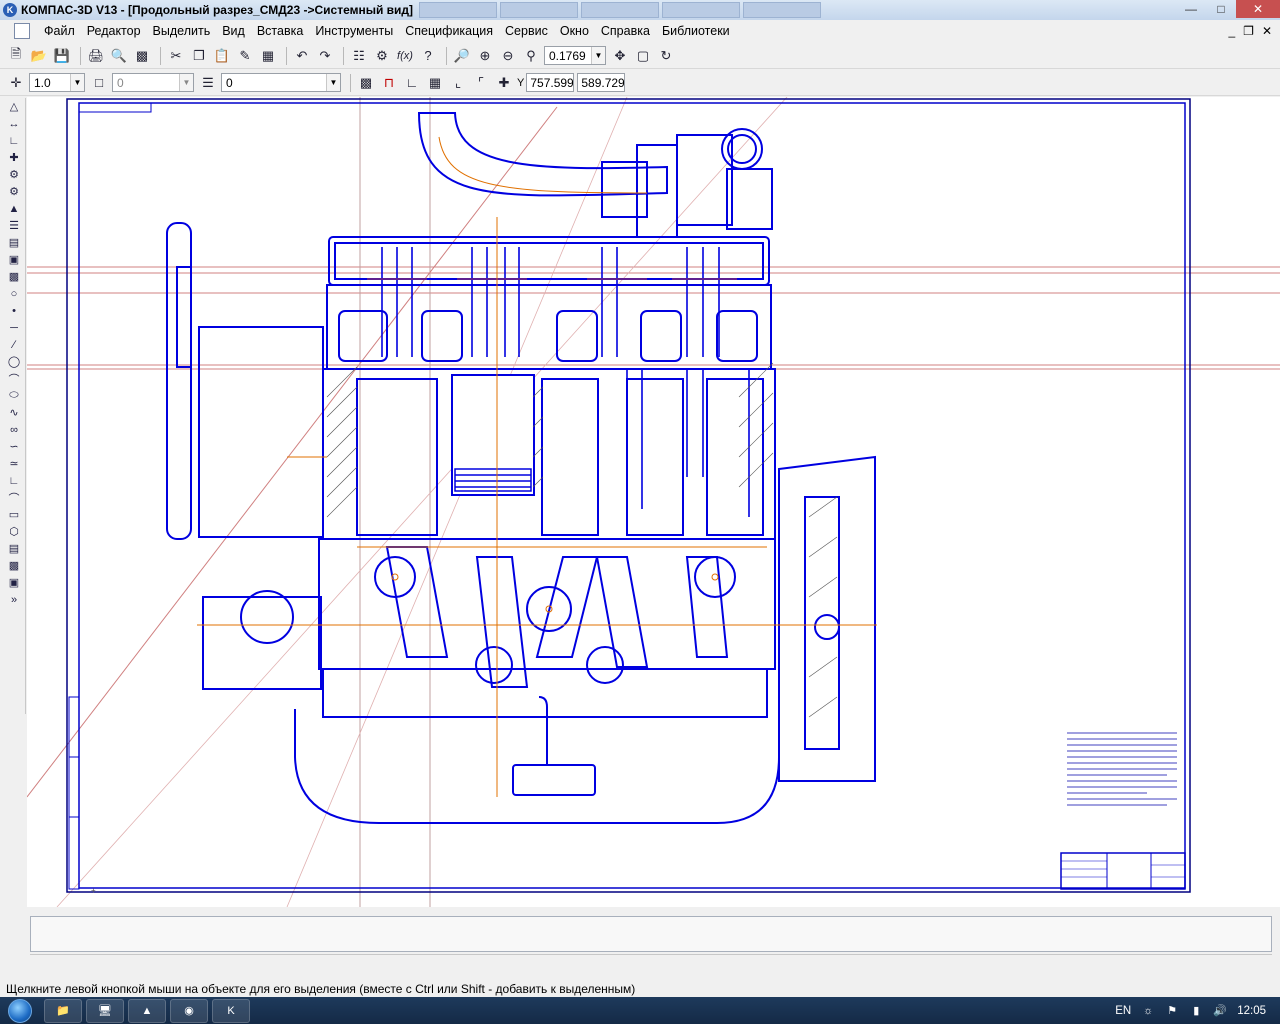 This screenshot has width=1280, height=1024. I want to click on contour-tool-icon: ▩, so click(14, 565).